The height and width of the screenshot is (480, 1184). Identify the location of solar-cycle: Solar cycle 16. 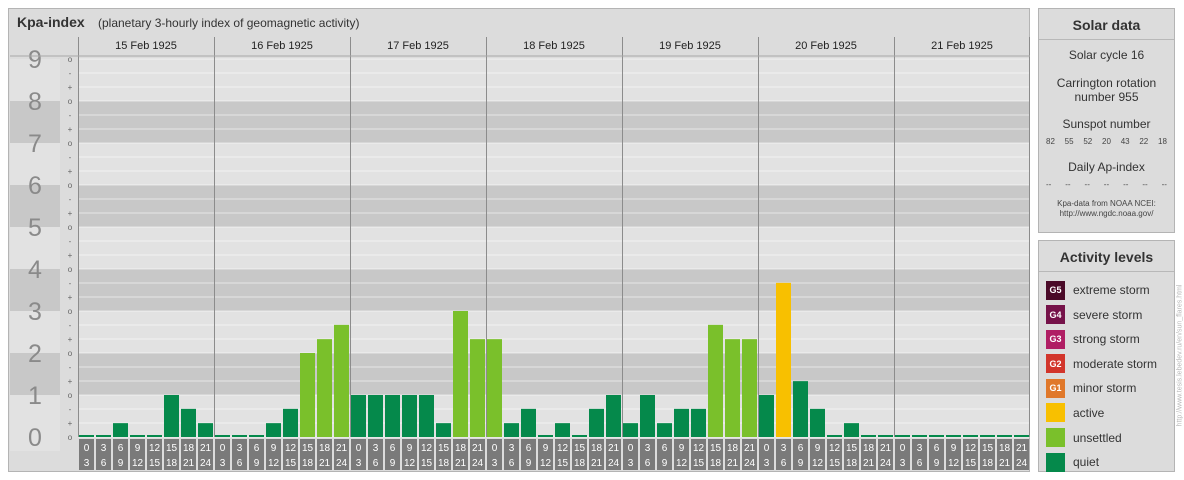
(1106, 55).